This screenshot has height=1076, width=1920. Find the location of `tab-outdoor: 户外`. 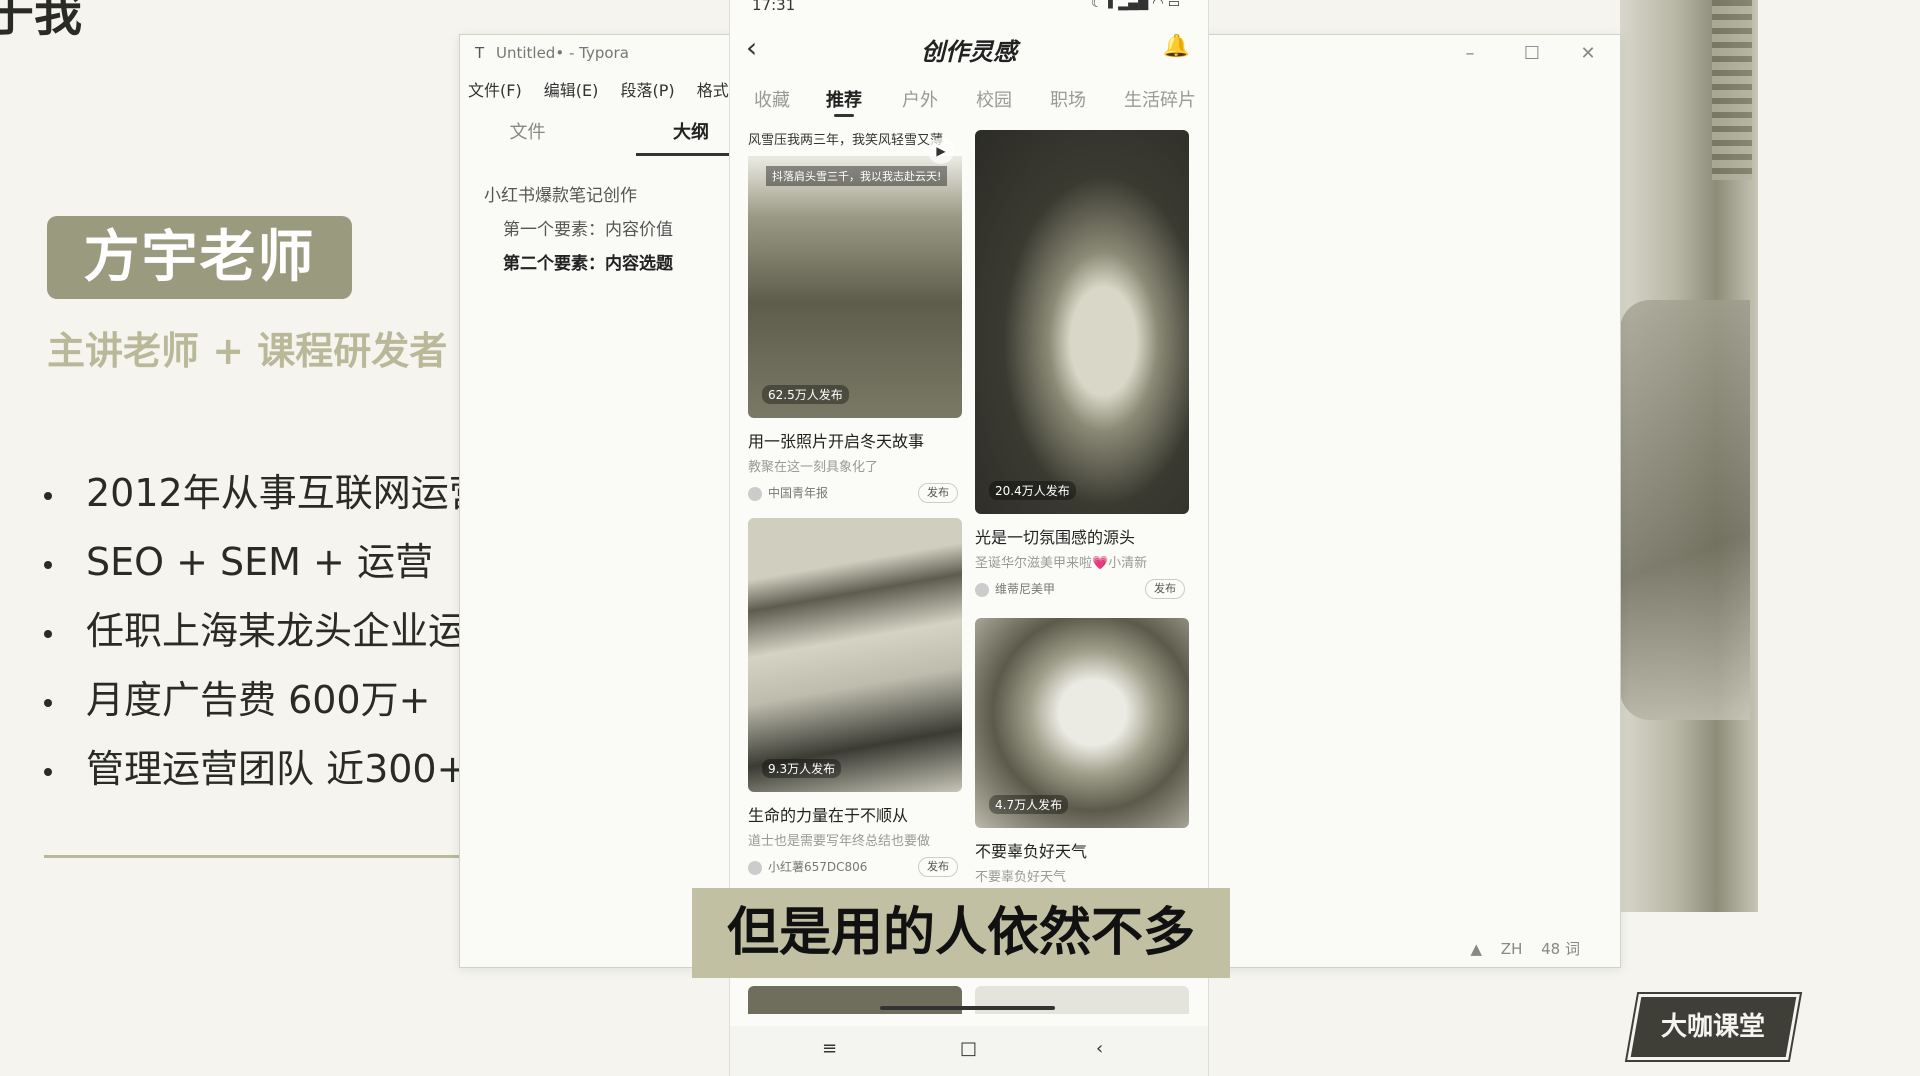

tab-outdoor: 户外 is located at coordinates (920, 99).